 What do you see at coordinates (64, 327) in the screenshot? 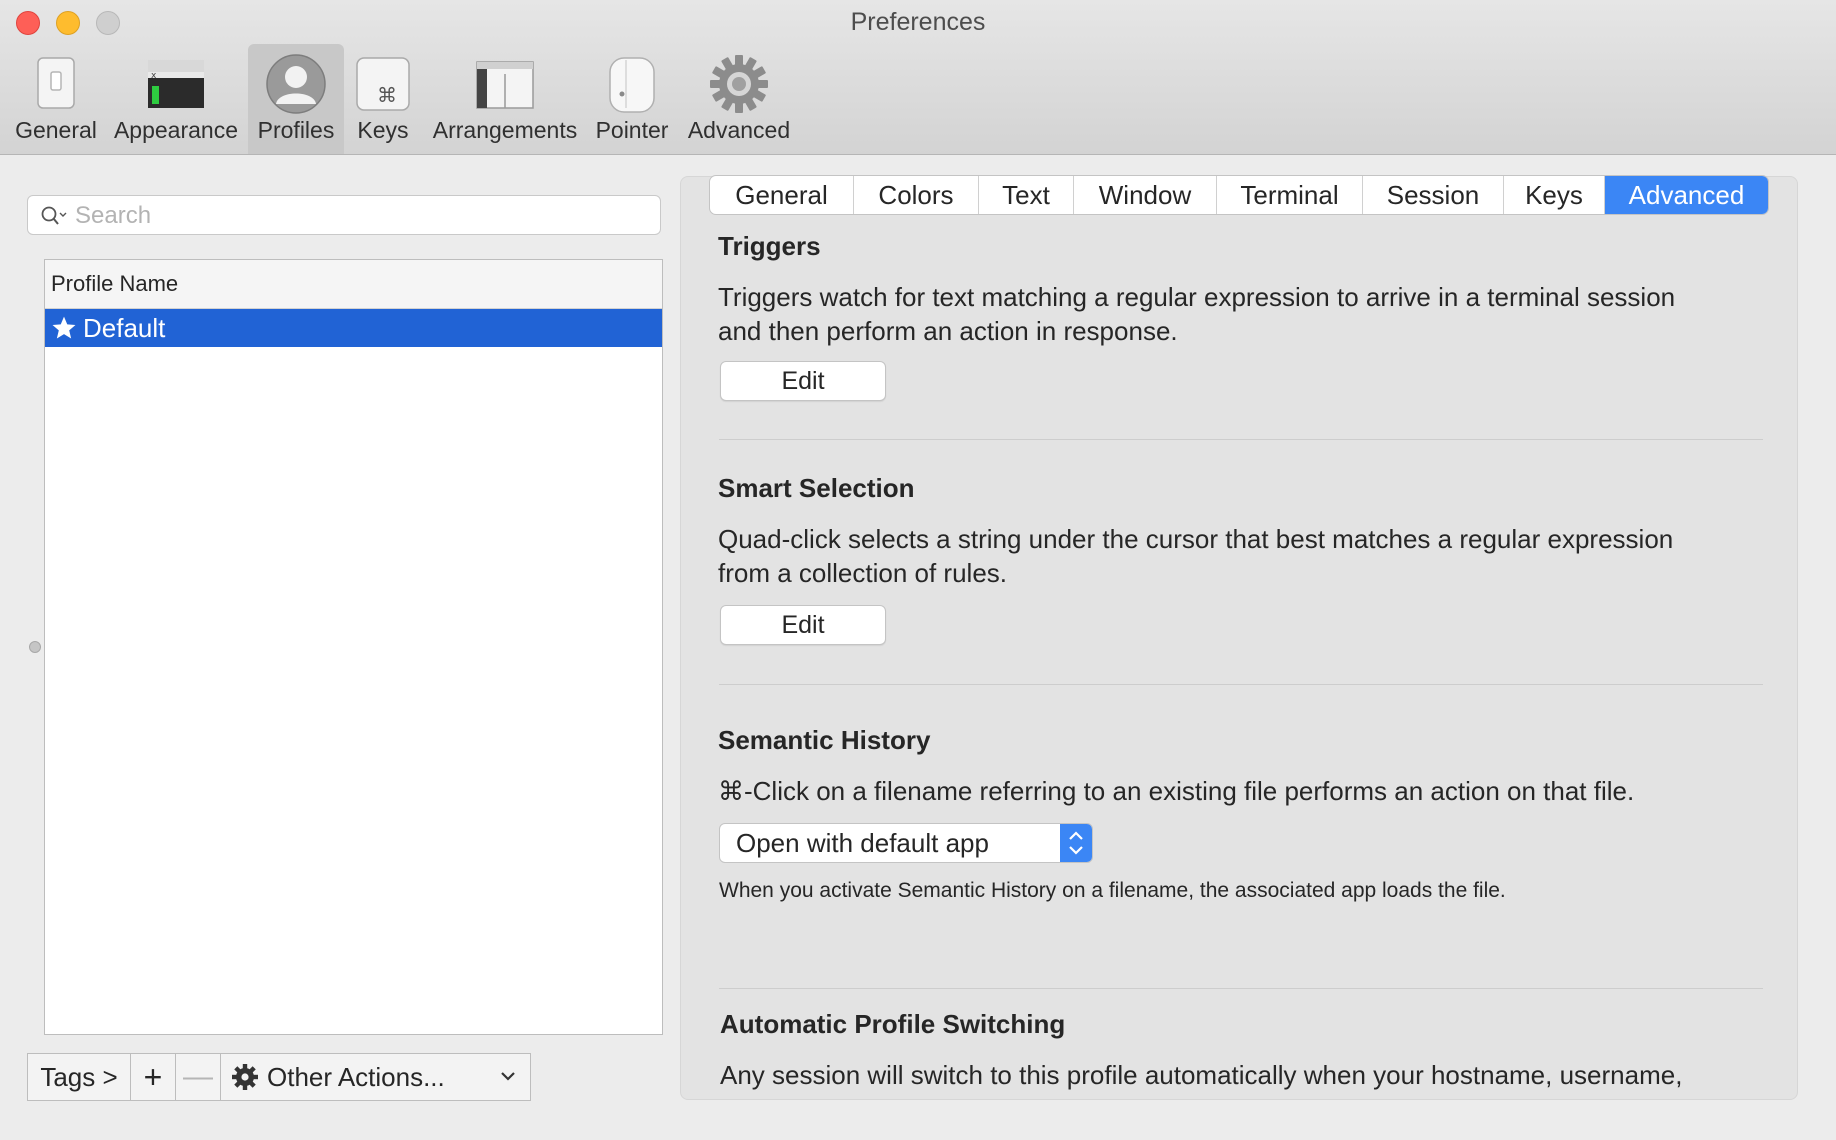
I see `default-star-icon` at bounding box center [64, 327].